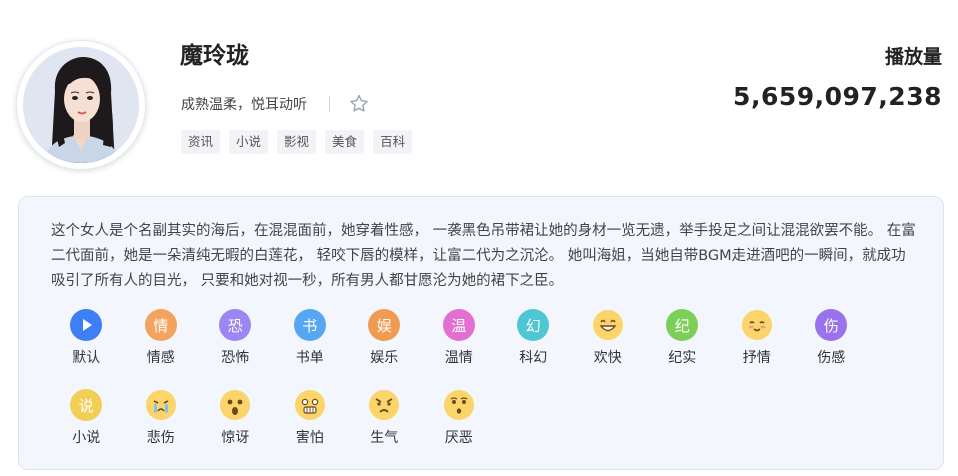 The image size is (958, 476). I want to click on emotion-label: 温情, so click(458, 358).